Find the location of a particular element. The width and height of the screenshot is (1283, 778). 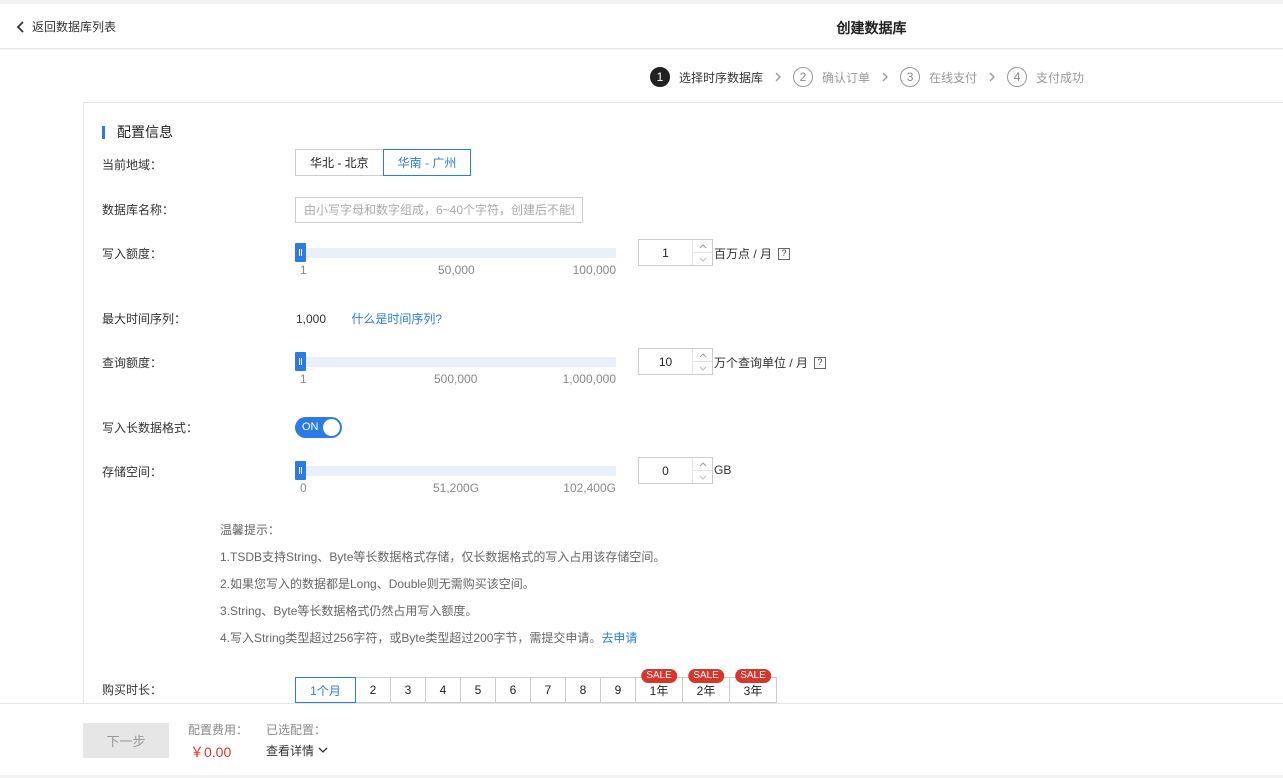

slider-tick-min: 0 is located at coordinates (303, 488).